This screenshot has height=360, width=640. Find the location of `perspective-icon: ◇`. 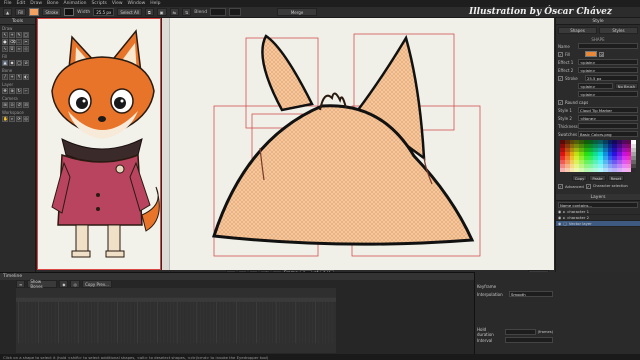

perspective-icon: ◇ is located at coordinates (26, 49).